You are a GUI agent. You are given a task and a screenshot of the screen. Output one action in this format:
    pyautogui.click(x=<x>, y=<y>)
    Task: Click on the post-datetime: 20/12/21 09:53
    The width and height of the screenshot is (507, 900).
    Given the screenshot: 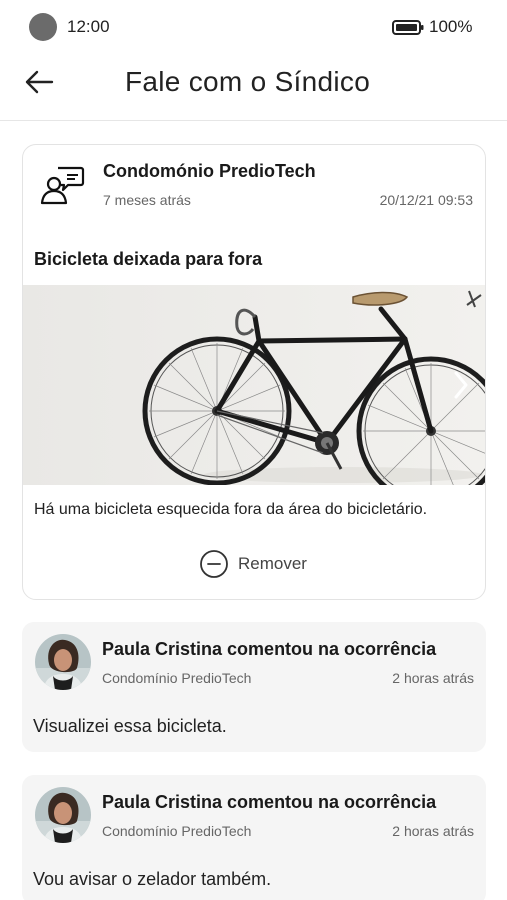 What is the action you would take?
    pyautogui.click(x=426, y=200)
    